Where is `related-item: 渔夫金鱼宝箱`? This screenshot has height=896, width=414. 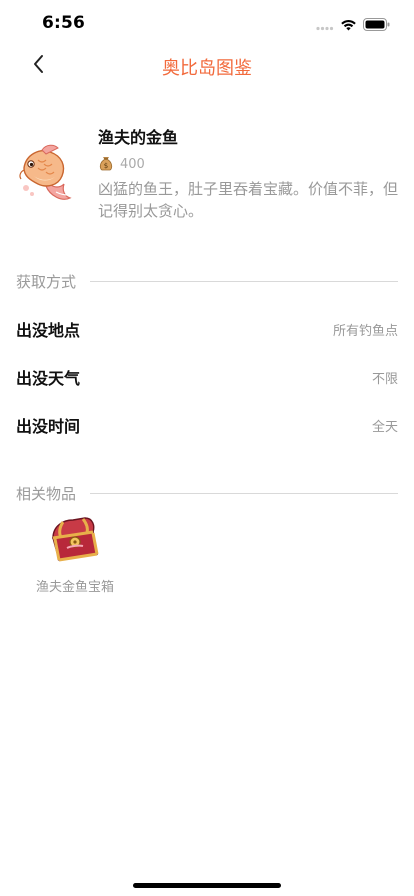
related-item: 渔夫金鱼宝箱 is located at coordinates (75, 553).